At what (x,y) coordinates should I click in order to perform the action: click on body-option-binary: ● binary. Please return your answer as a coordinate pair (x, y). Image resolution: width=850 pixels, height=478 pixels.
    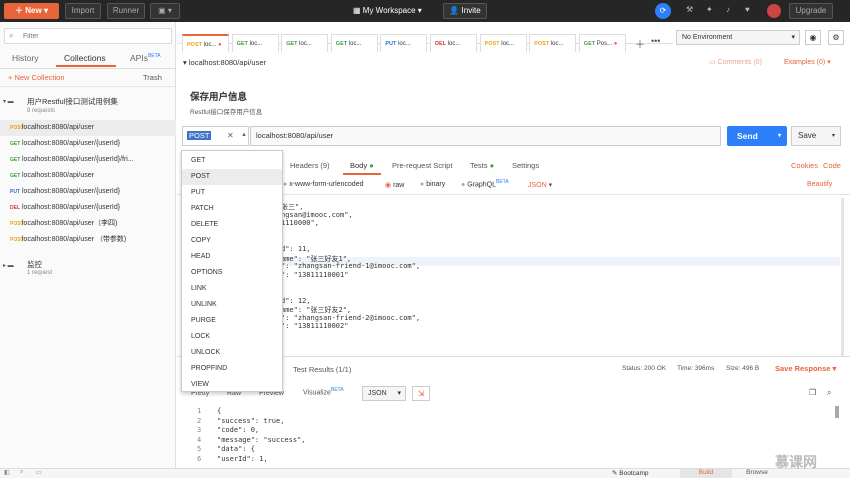
    Looking at the image, I should click on (432, 184).